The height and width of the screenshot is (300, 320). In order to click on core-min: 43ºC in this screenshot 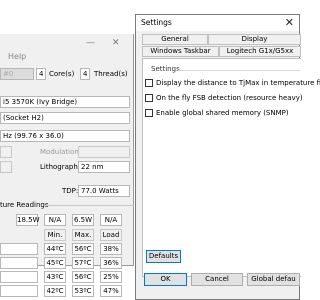, I will do `click(55, 277)`.